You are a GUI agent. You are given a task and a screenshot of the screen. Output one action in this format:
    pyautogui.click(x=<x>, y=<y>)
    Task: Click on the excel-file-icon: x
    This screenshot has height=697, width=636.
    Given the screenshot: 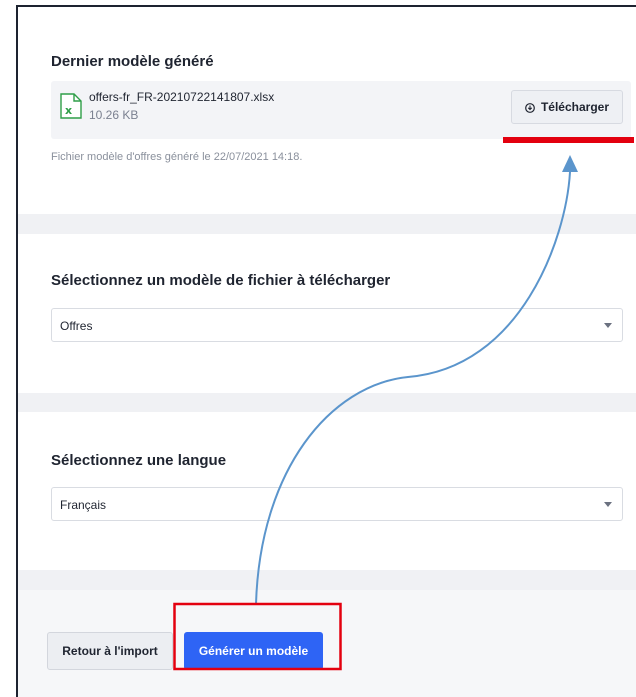 What is the action you would take?
    pyautogui.click(x=71, y=106)
    